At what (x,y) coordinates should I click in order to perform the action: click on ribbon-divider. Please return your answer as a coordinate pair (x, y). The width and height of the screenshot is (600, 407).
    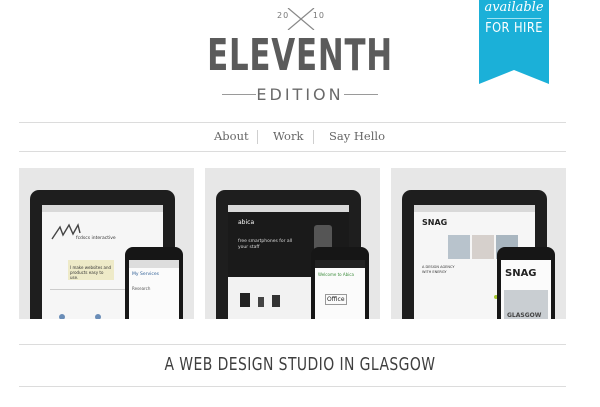
    Looking at the image, I should click on (514, 18).